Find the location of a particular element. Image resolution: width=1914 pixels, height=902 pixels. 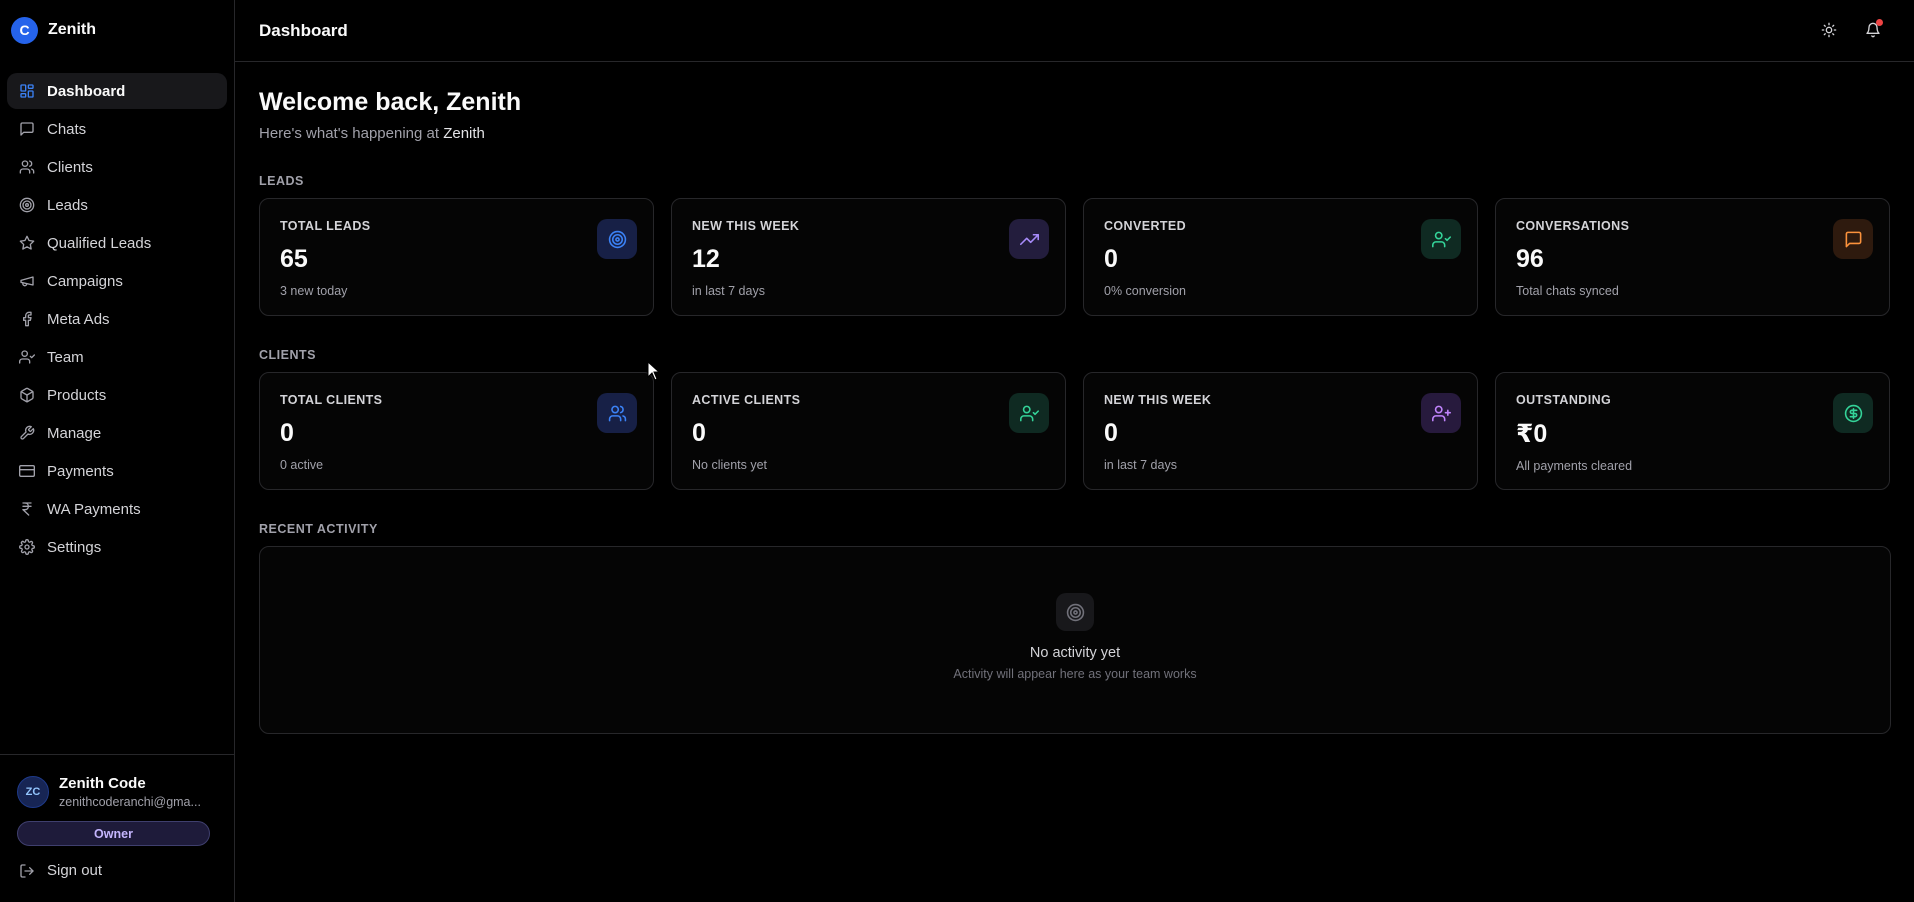

sidebar-item-label: Dashboard is located at coordinates (86, 91).